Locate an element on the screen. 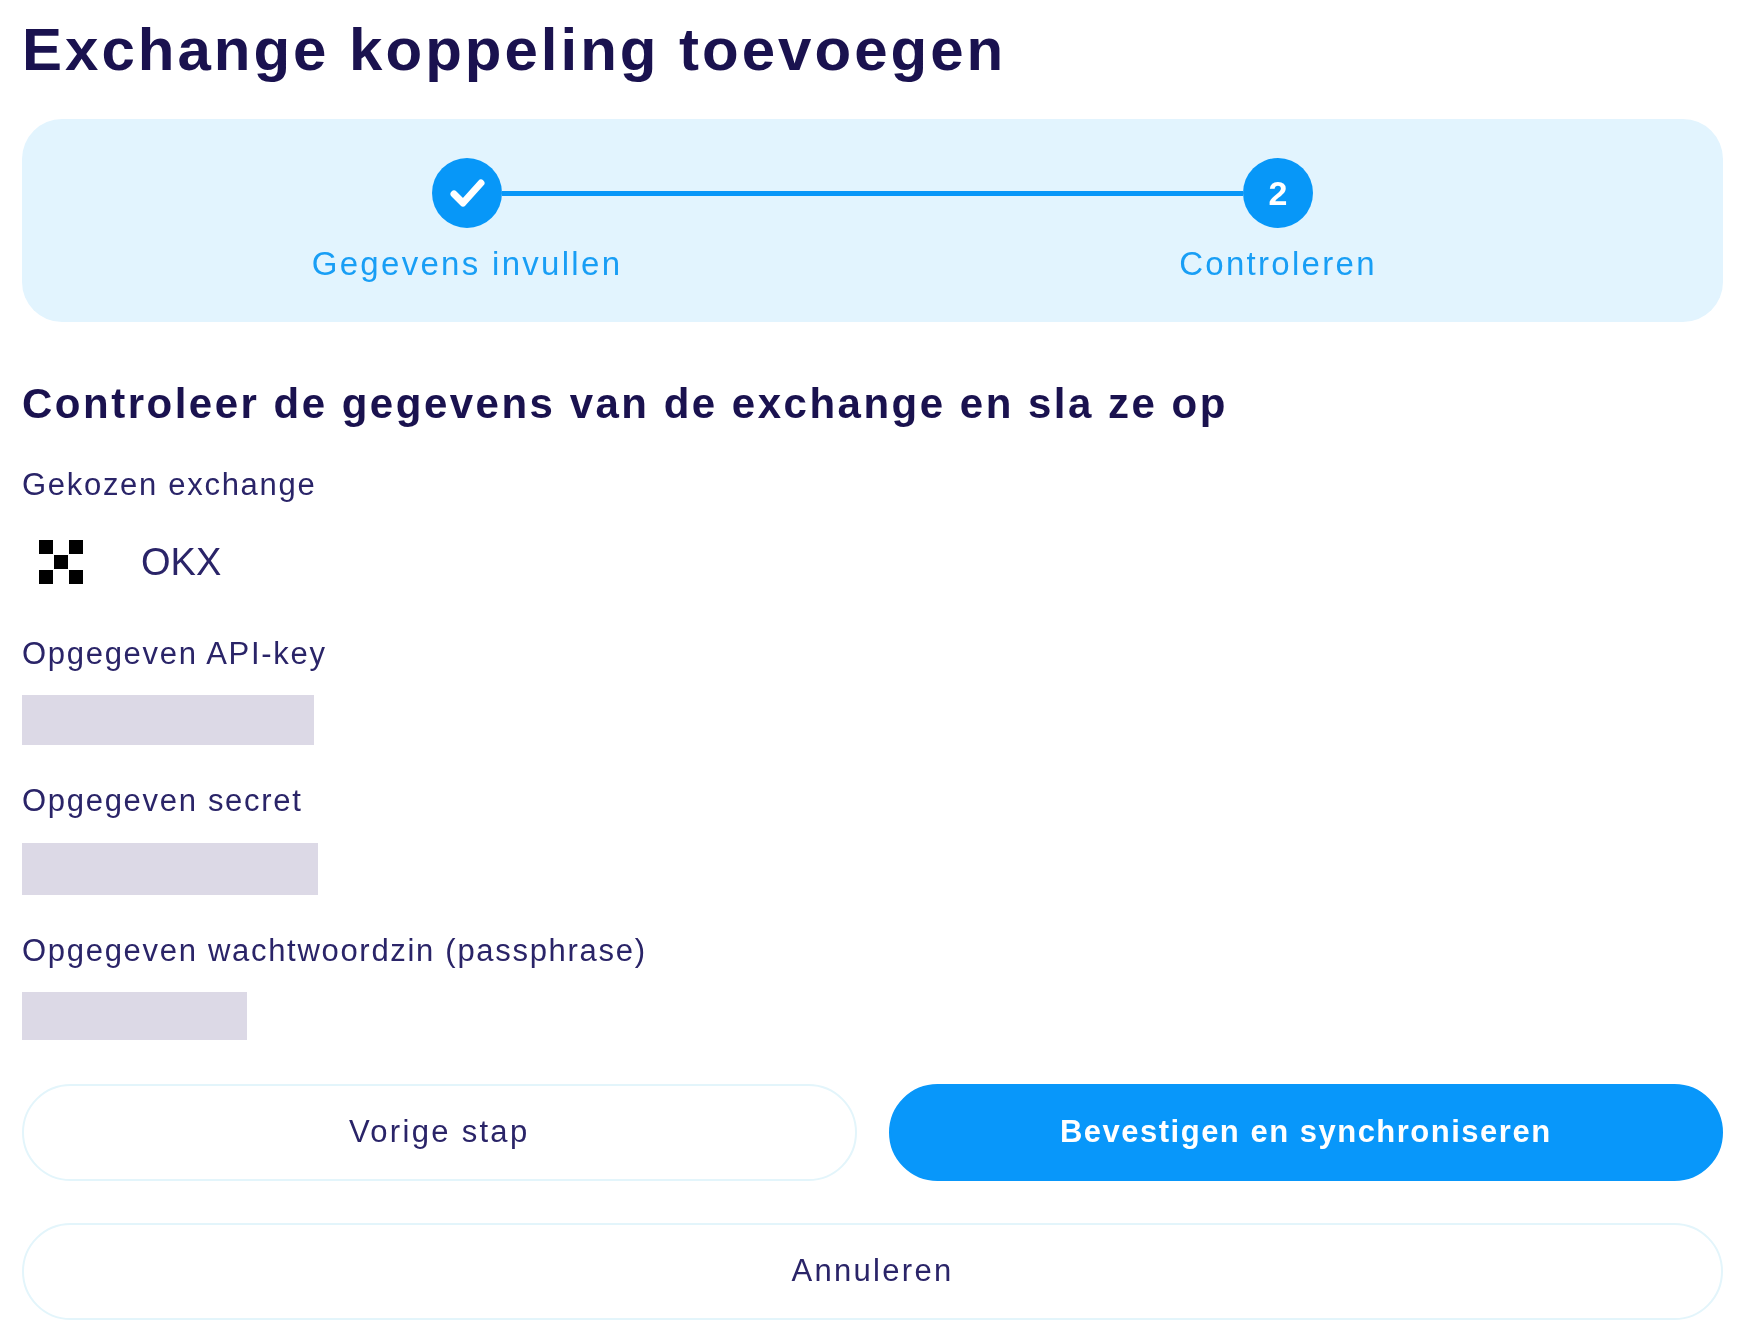 This screenshot has width=1740, height=1340. field-label: Opgegeven wachtwoordzin (passphrase) is located at coordinates (334, 950).